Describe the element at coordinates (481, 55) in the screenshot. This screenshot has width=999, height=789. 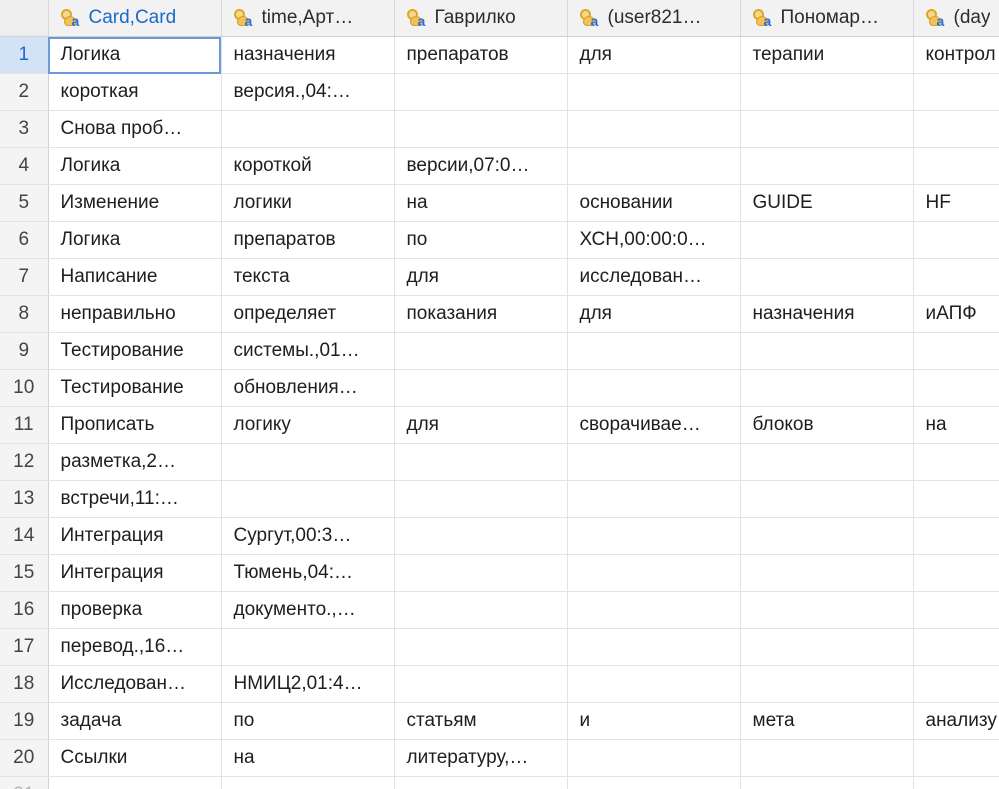
I see `data-cell: препаратов` at that location.